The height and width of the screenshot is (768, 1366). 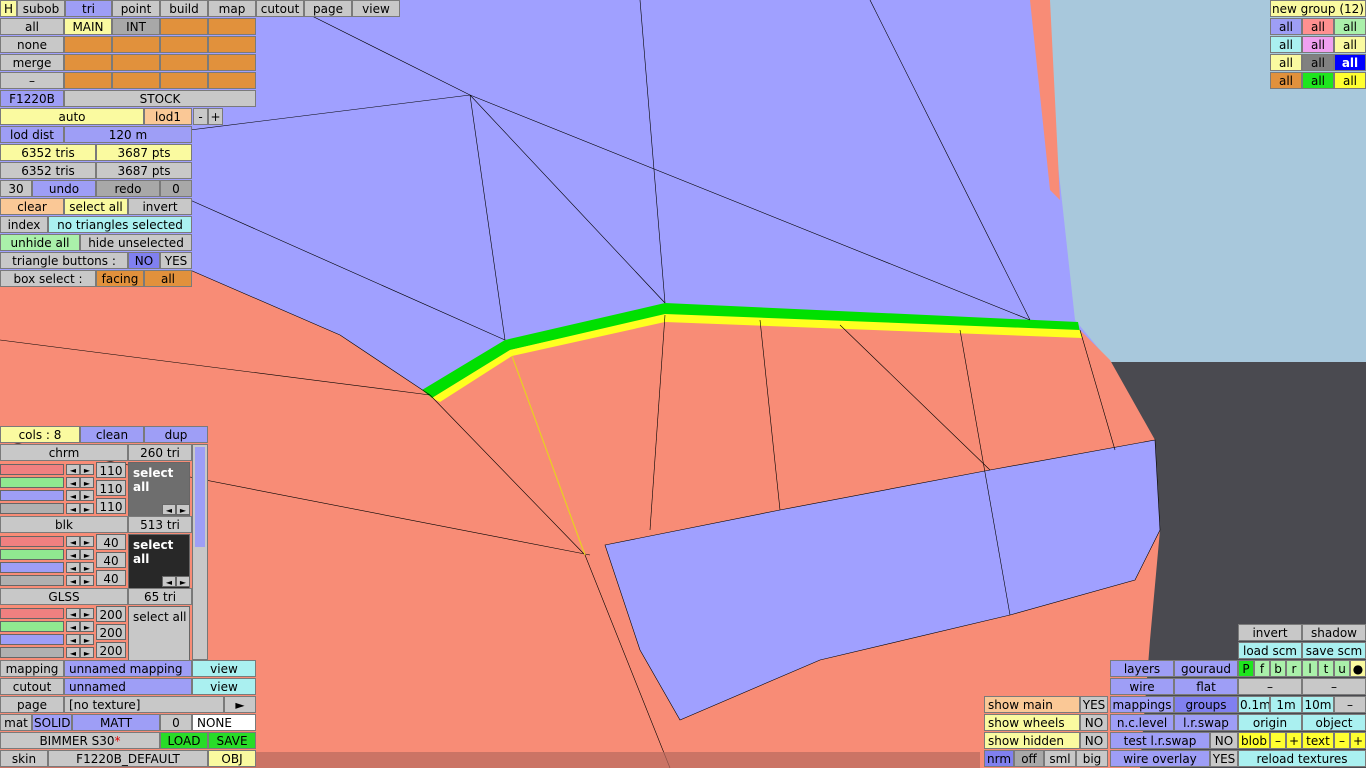 I want to click on gouraud-button: gouraud, so click(x=1206, y=668).